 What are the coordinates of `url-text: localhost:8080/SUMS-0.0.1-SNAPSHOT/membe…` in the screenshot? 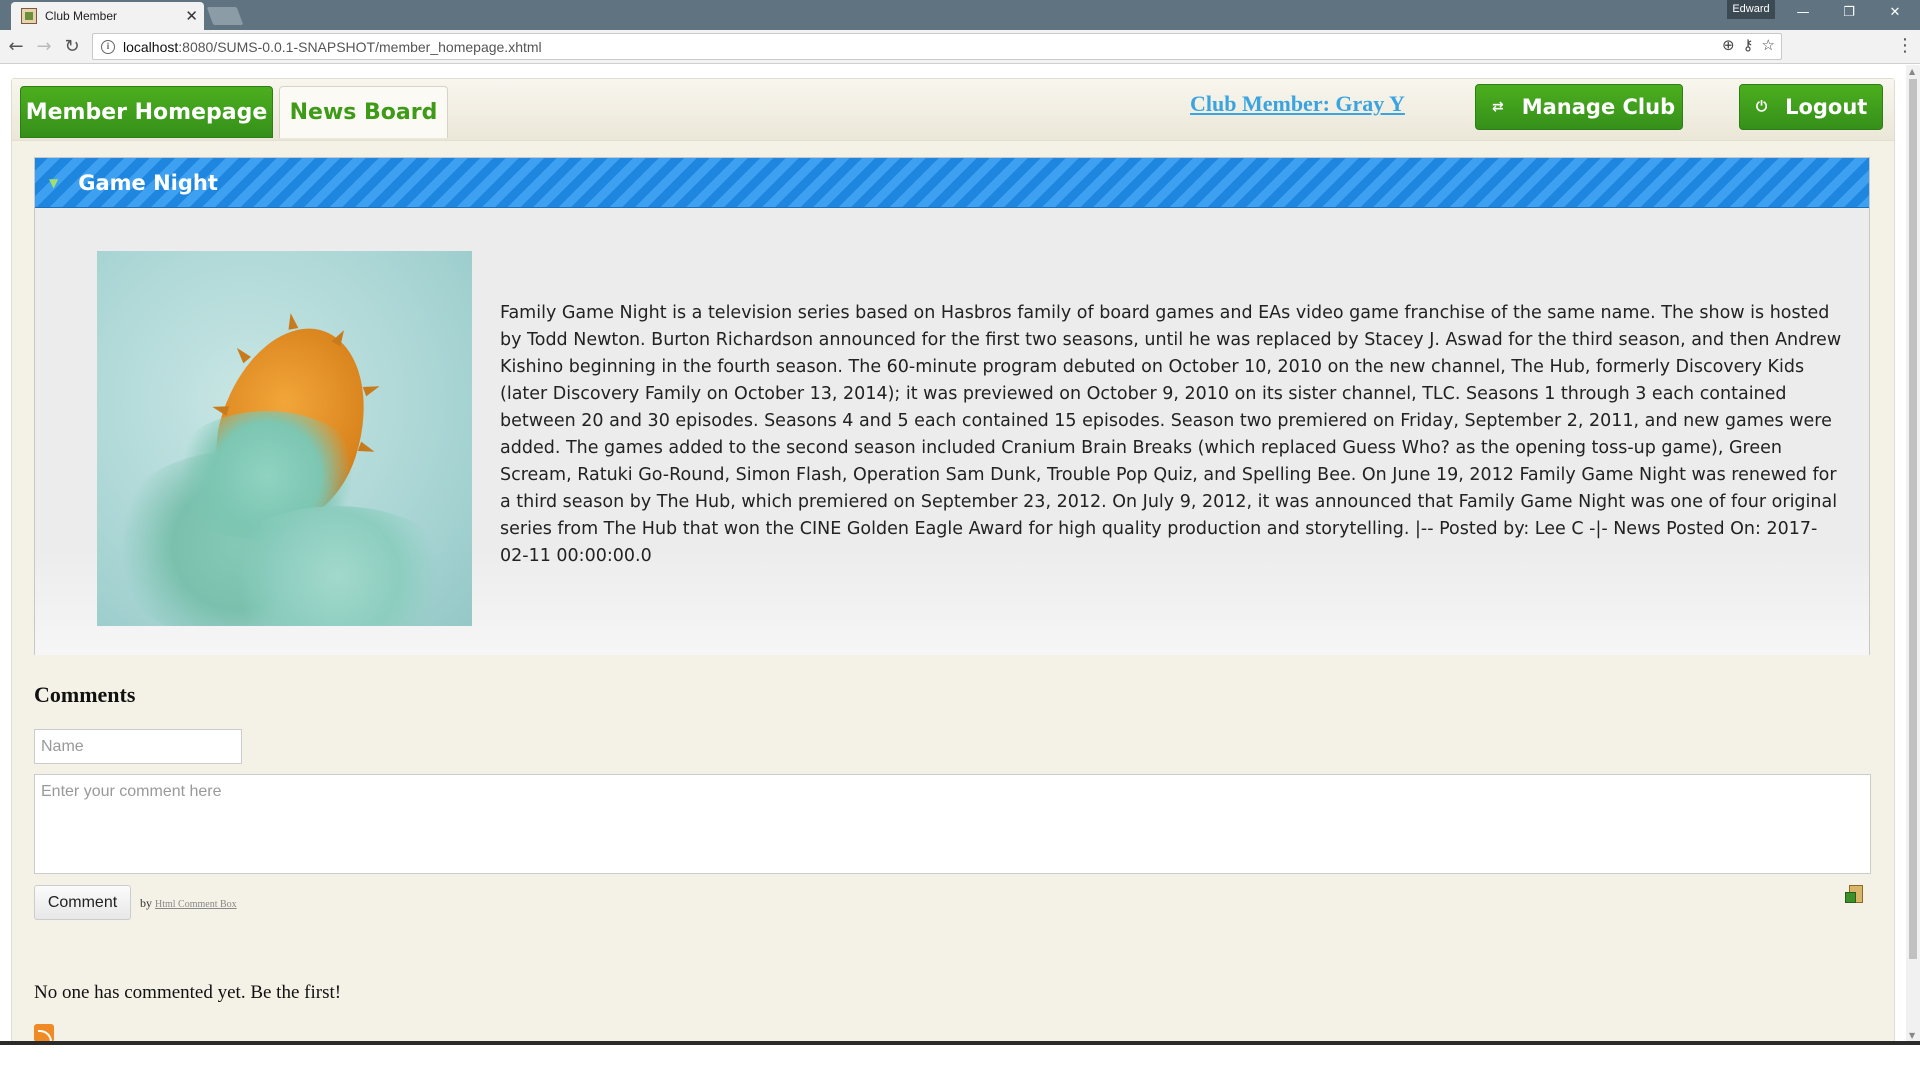 It's located at (332, 46).